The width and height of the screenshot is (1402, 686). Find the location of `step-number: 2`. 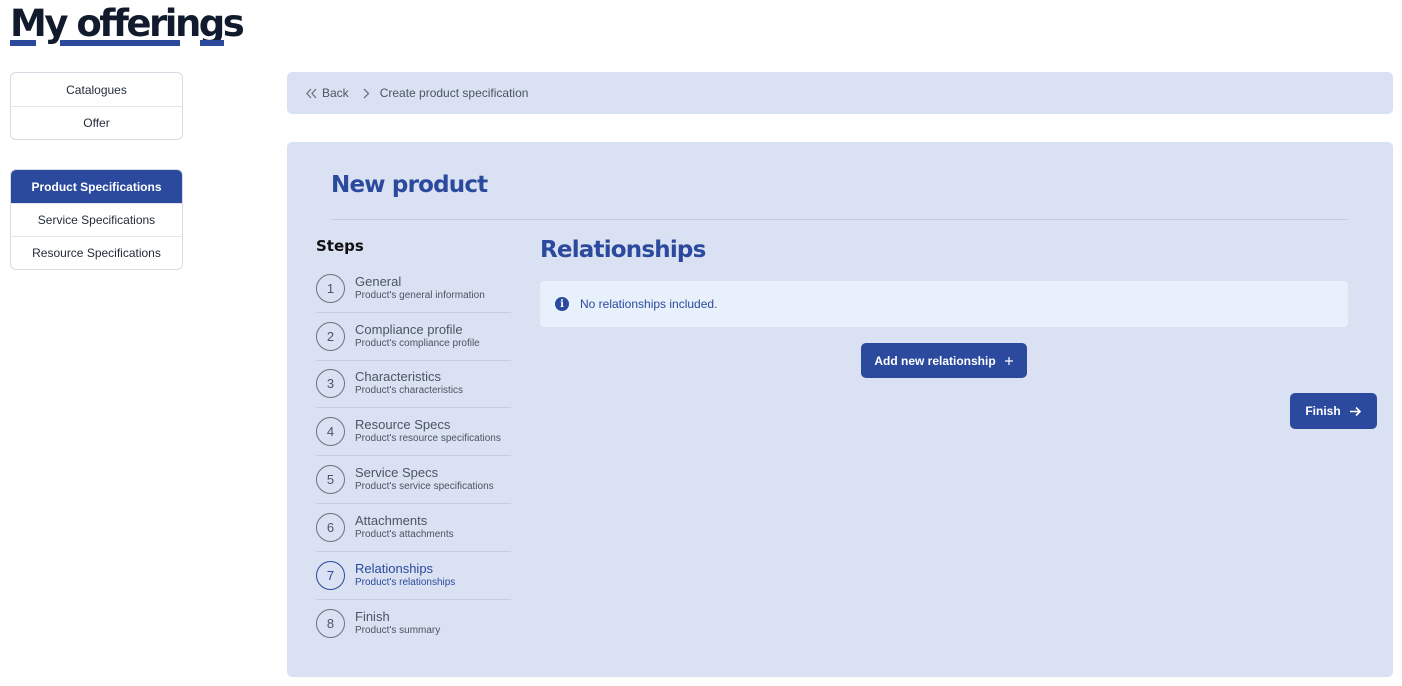

step-number: 2 is located at coordinates (330, 336).